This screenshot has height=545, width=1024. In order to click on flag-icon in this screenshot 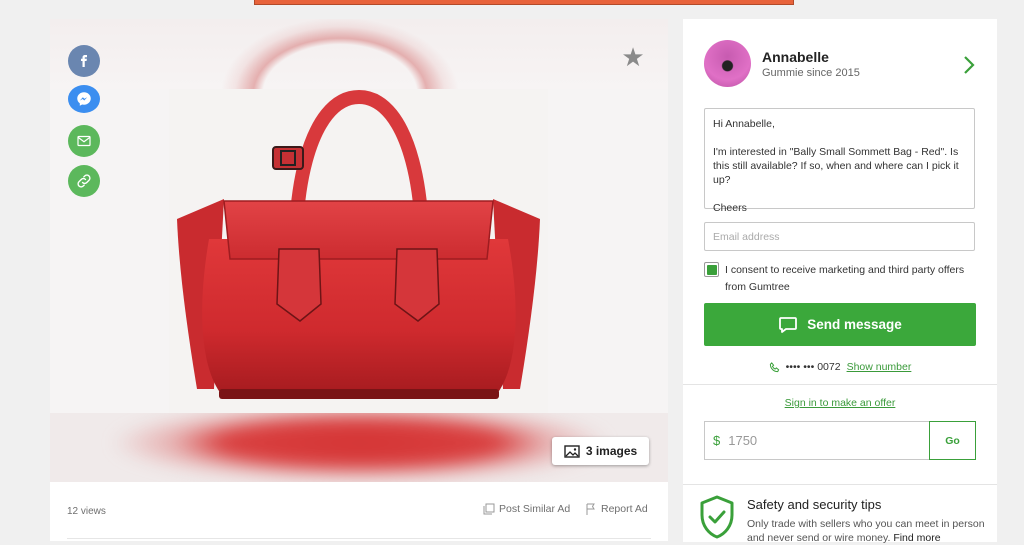, I will do `click(590, 509)`.